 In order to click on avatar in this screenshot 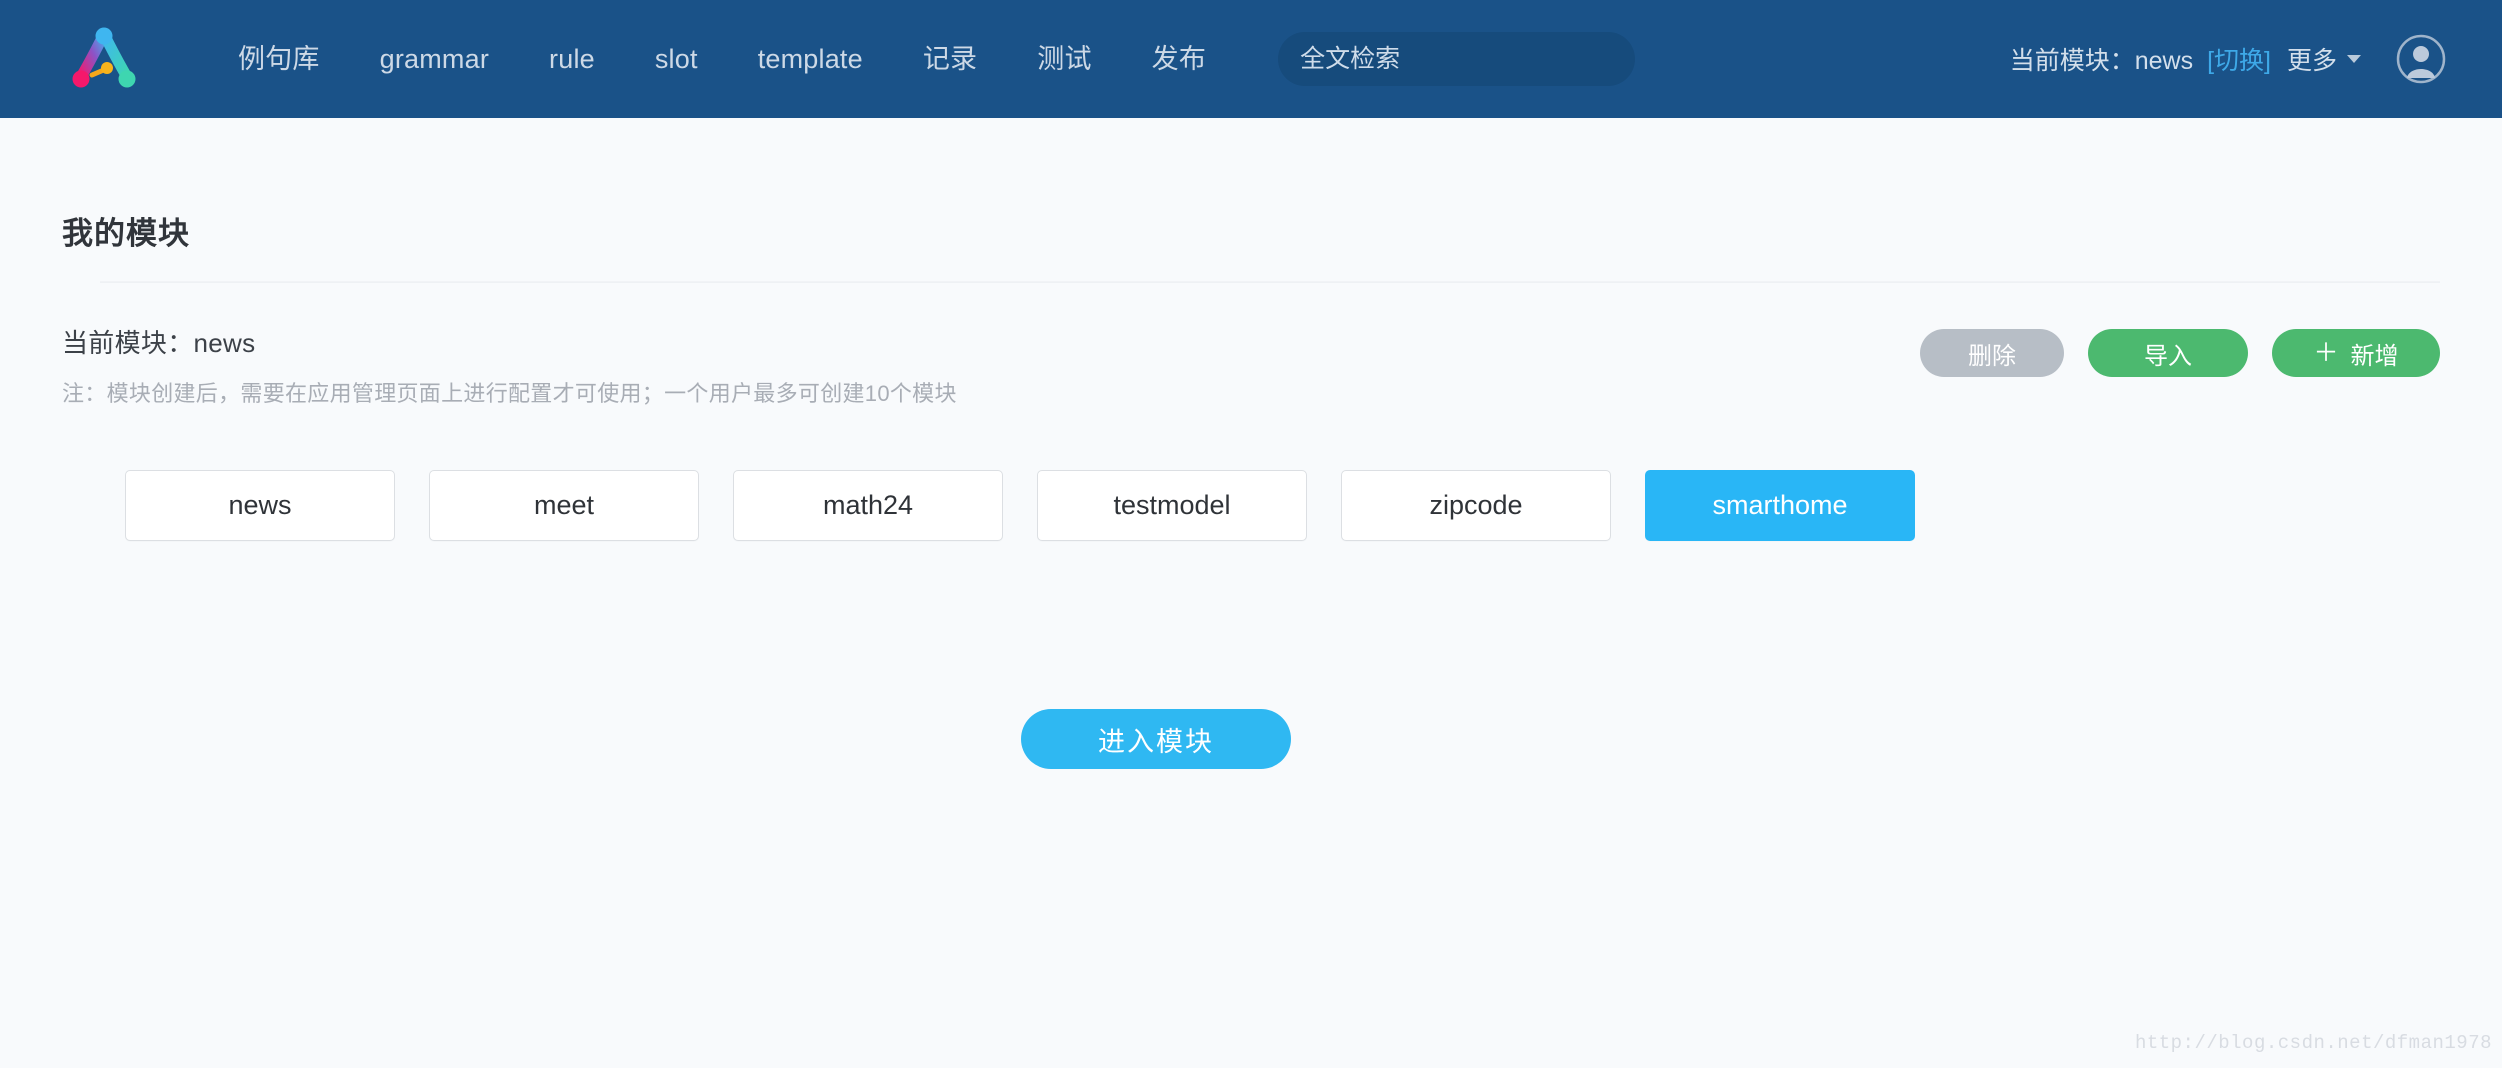, I will do `click(2421, 59)`.